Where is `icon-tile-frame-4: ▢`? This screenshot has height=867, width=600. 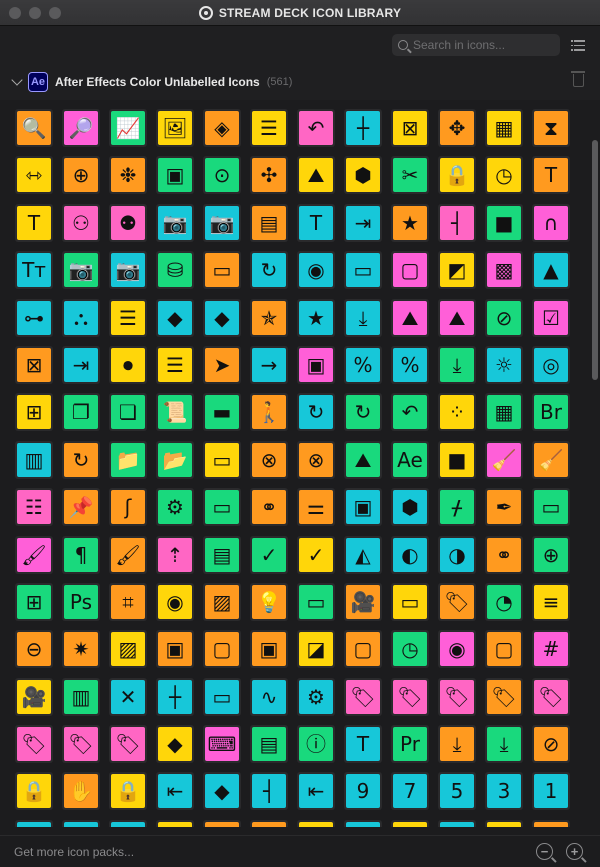 icon-tile-frame-4: ▢ is located at coordinates (222, 649).